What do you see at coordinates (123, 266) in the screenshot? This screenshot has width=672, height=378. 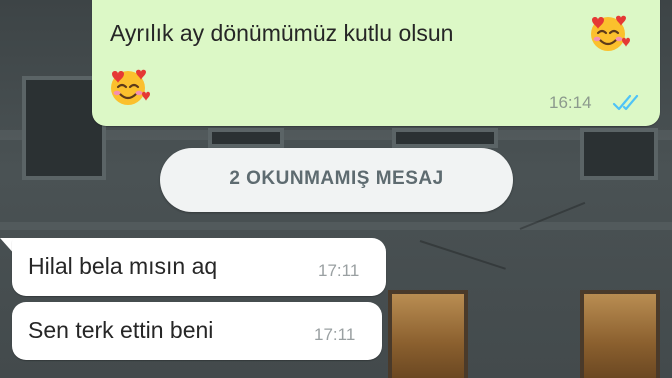 I see `incoming-message-text: Hilal bela mısın aq` at bounding box center [123, 266].